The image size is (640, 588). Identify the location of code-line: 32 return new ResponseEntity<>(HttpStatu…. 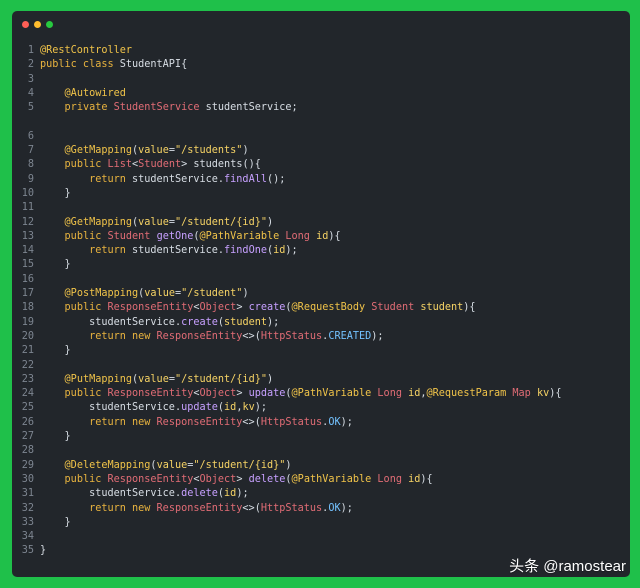
(321, 509).